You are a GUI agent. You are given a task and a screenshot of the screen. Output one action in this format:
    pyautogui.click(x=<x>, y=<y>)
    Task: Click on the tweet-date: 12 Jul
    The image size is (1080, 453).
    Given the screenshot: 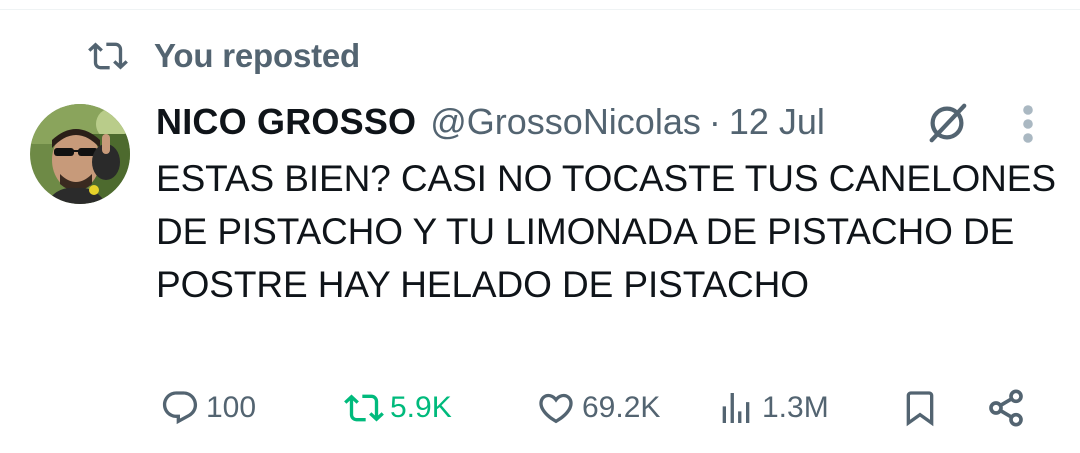 What is the action you would take?
    pyautogui.click(x=777, y=122)
    